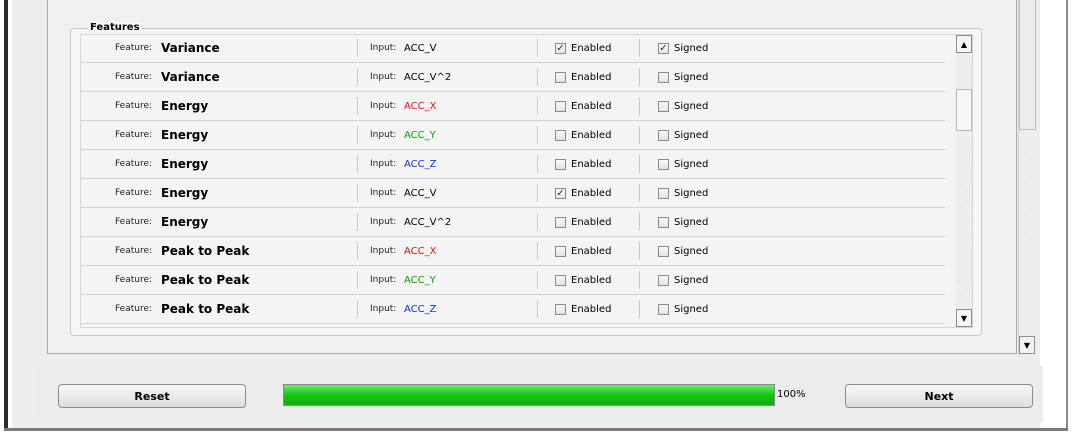 This screenshot has height=438, width=1082. I want to click on feature-row: Feature: Energy Input: ACC_V ✓ Enabled Signed, so click(513, 193).